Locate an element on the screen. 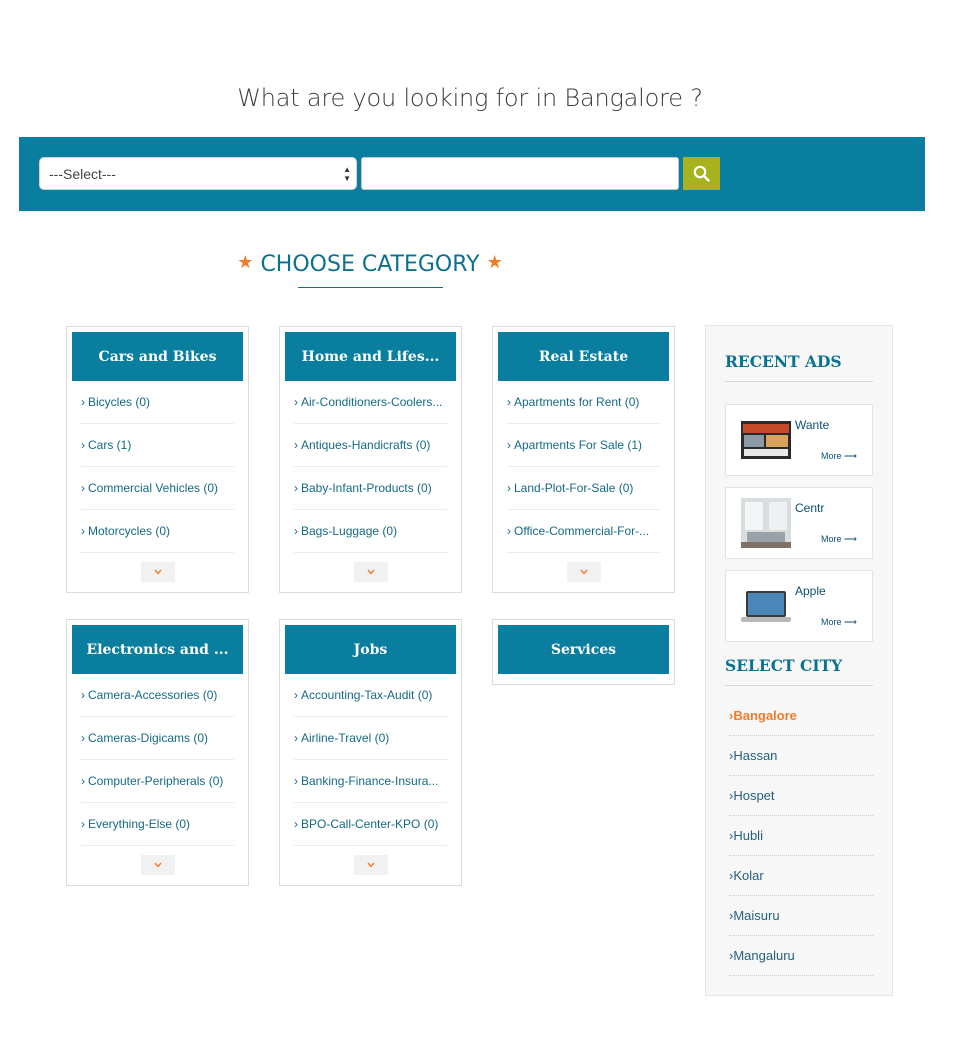  category-item: › Land-Plot-For-Sale (0) is located at coordinates (583, 488).